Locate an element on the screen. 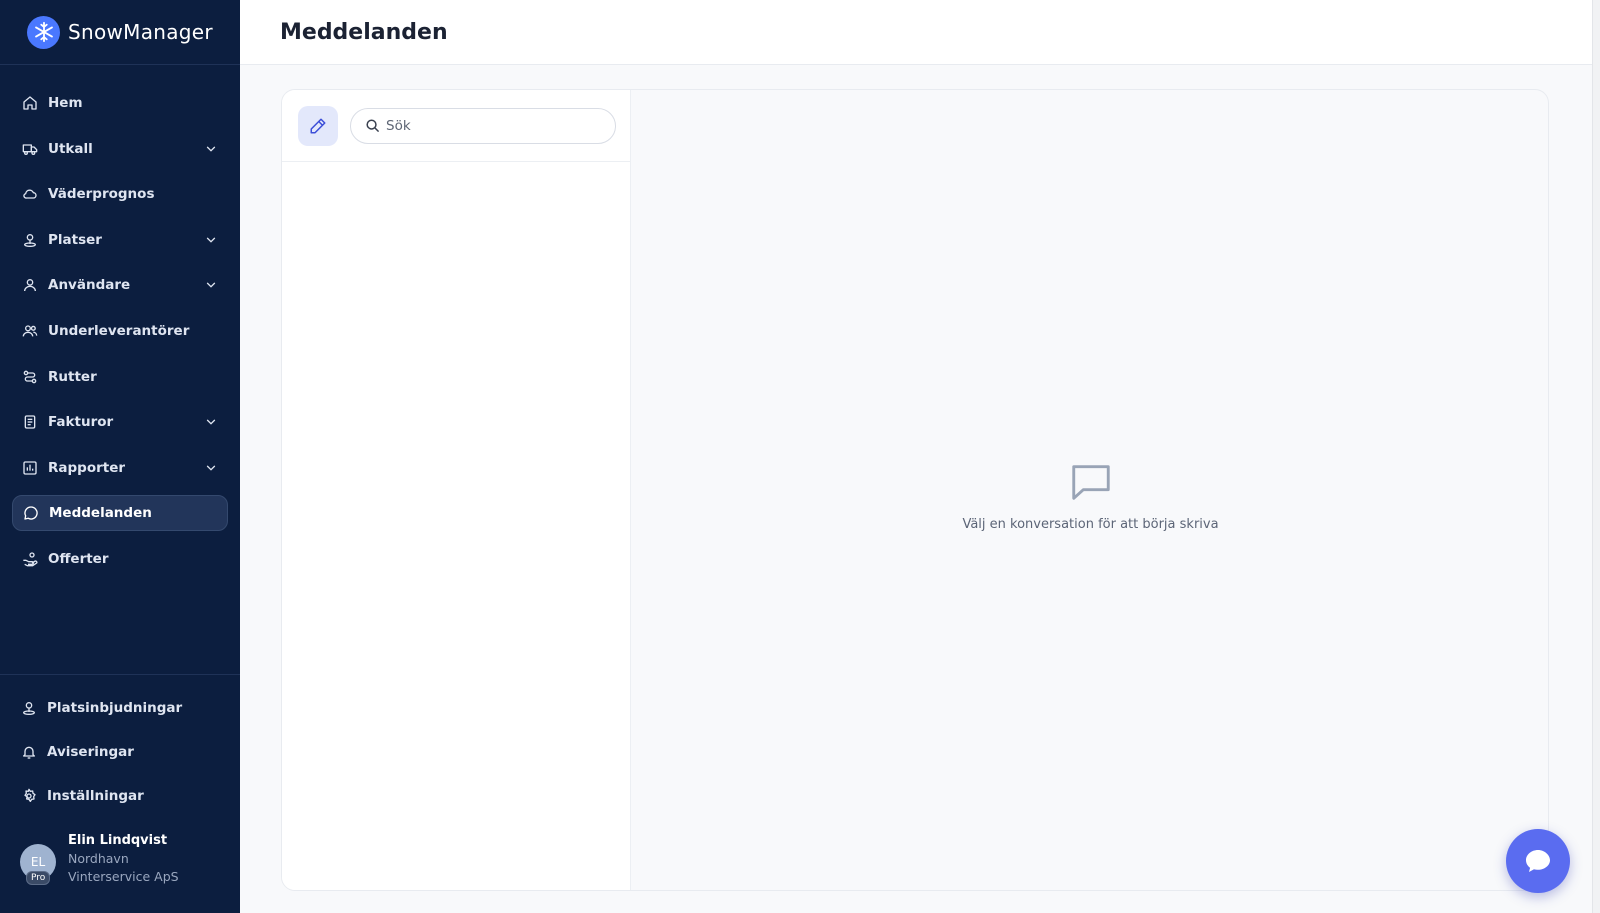 The image size is (1600, 913). sidebar-item-underleverantorer: Underleverantörer is located at coordinates (120, 331).